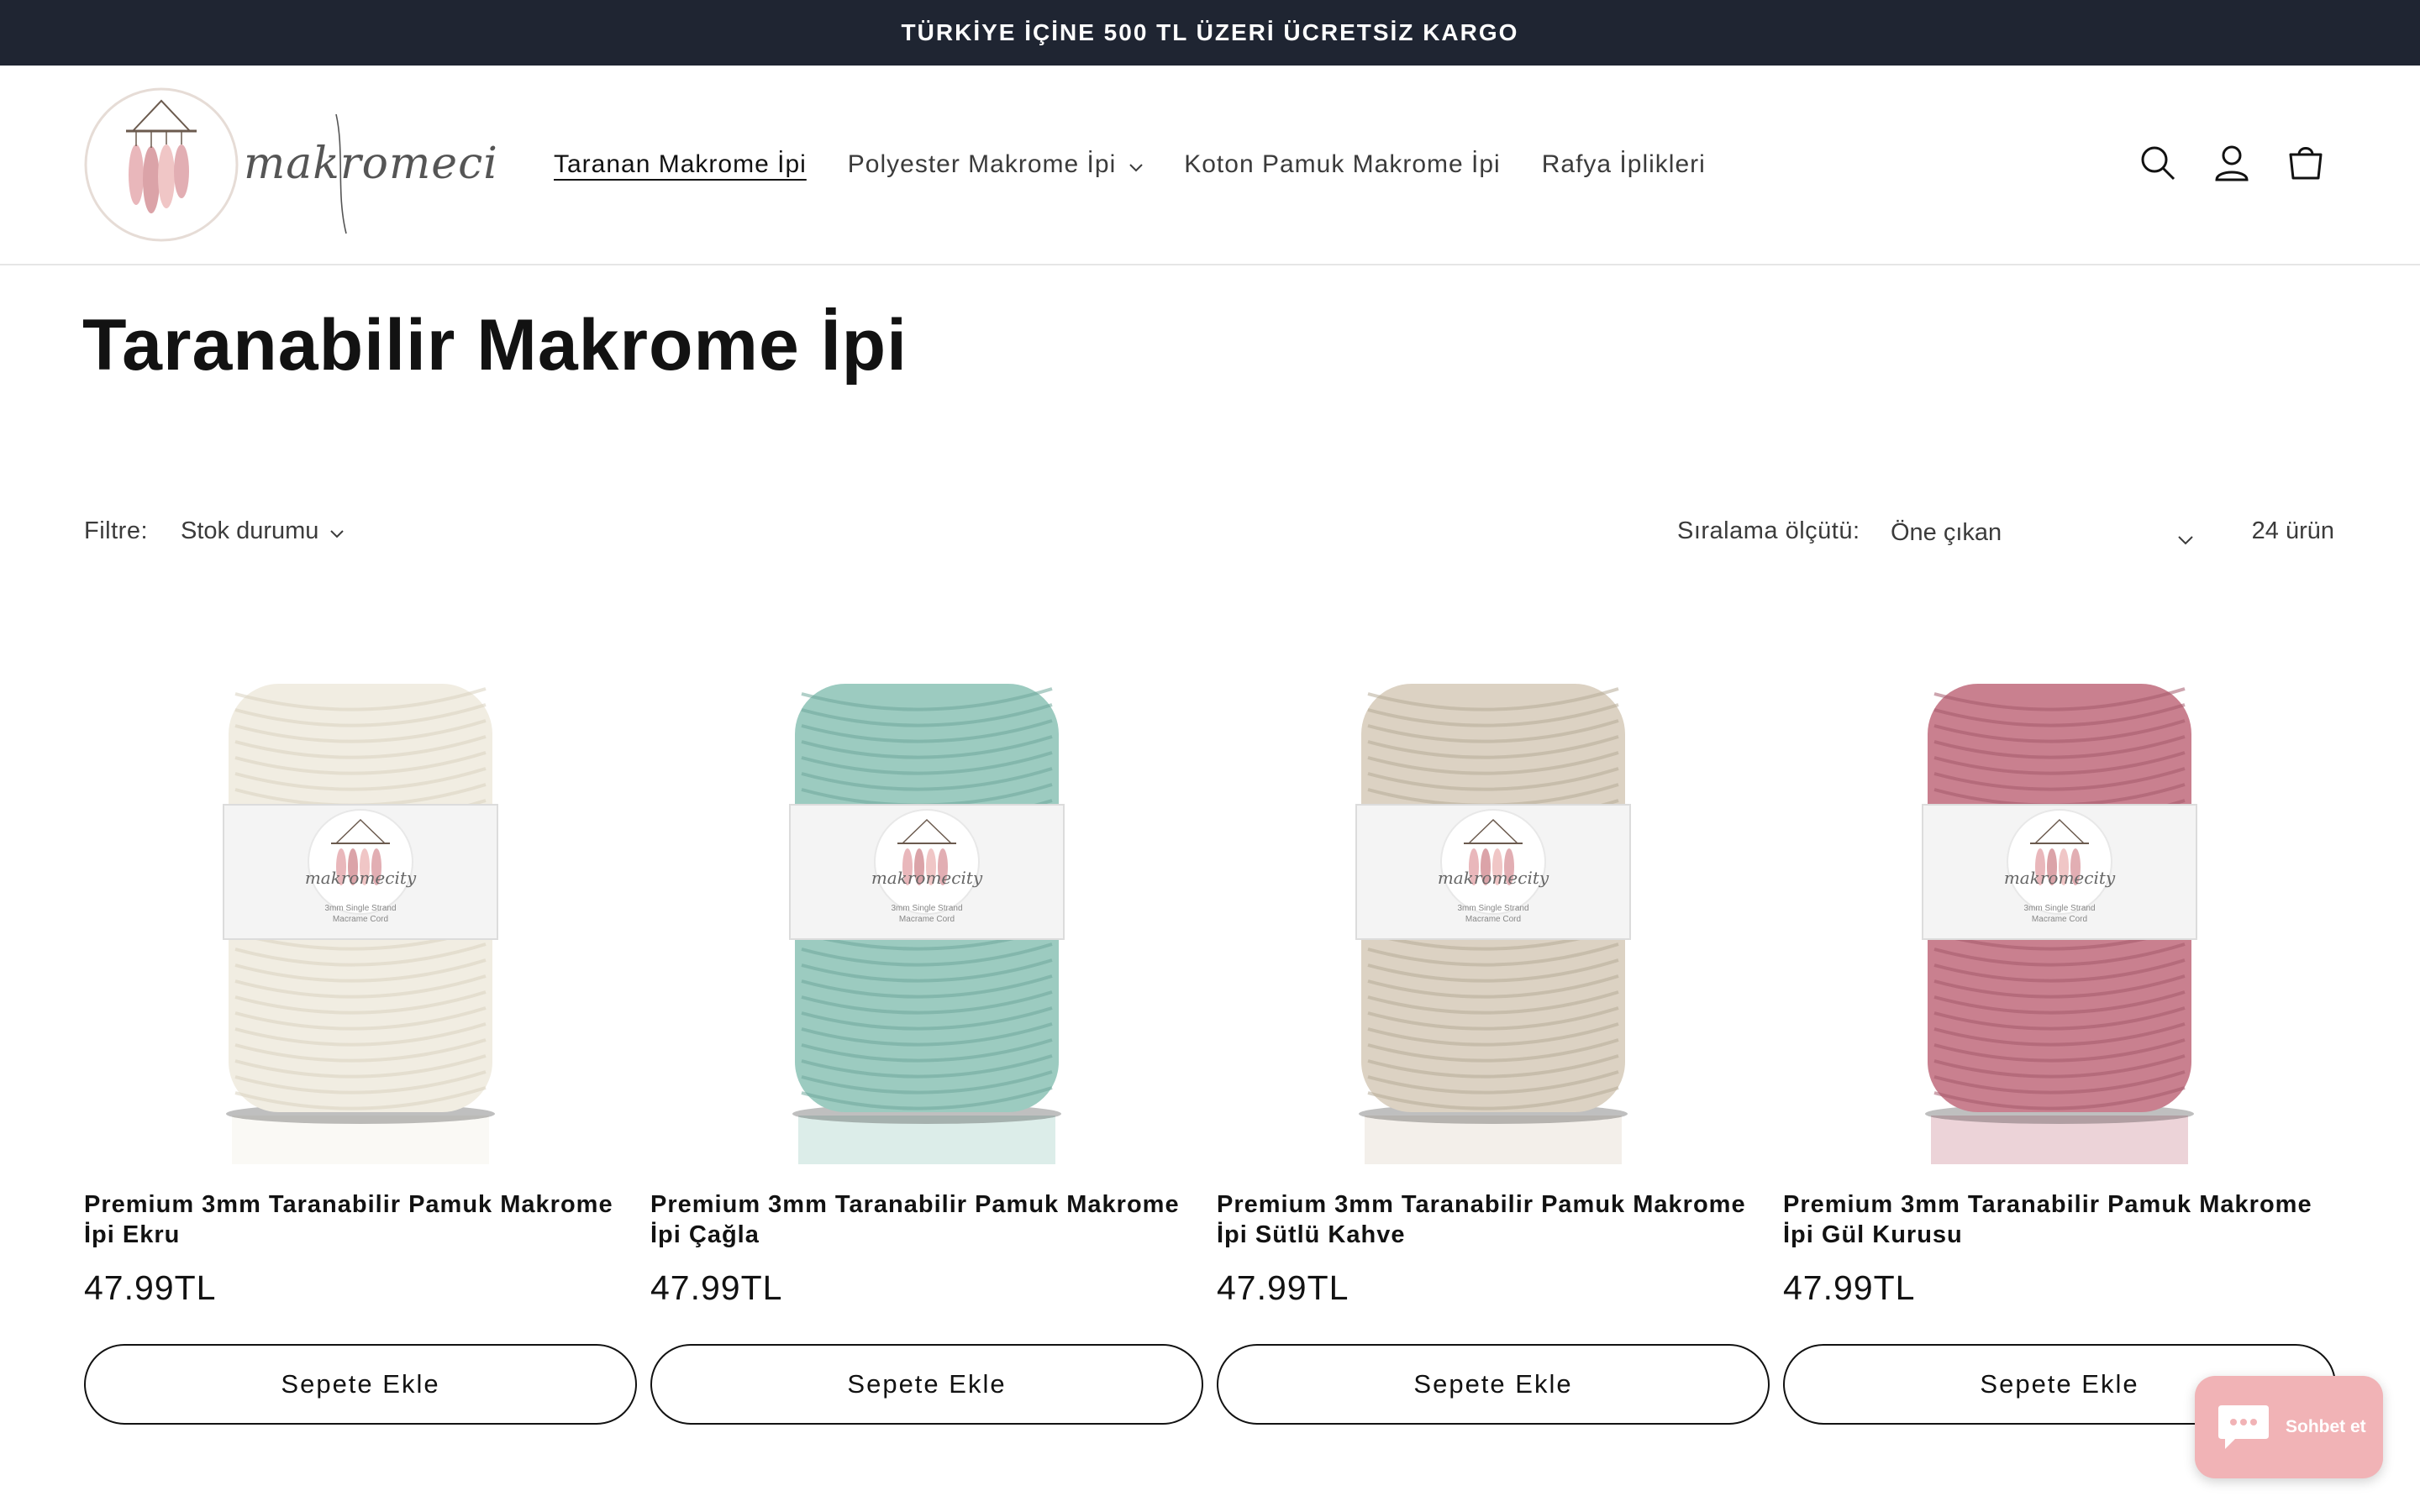 This screenshot has width=2420, height=1512. I want to click on chat-label: Sohbet et, so click(2326, 1426).